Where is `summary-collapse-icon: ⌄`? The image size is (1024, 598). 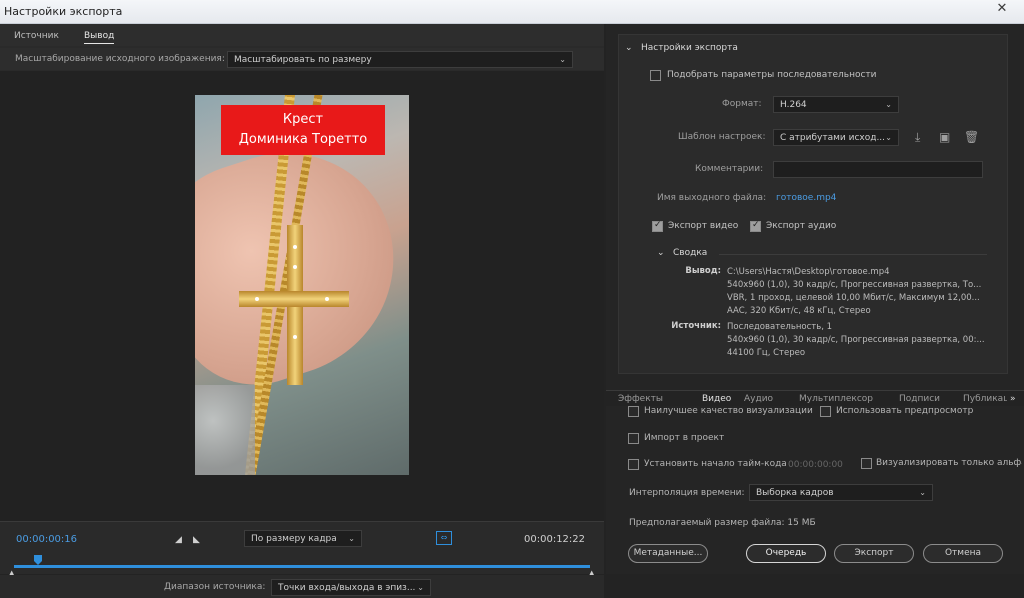 summary-collapse-icon: ⌄ is located at coordinates (661, 253).